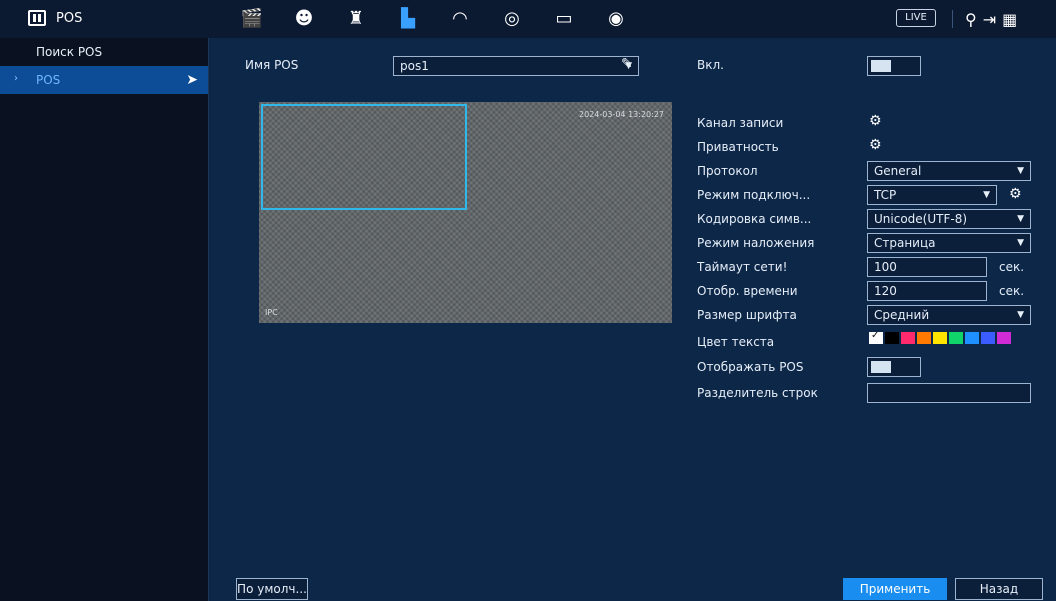 This screenshot has height=601, width=1056. Describe the element at coordinates (747, 291) in the screenshot. I see `display-time-label: Отобр. времени` at that location.